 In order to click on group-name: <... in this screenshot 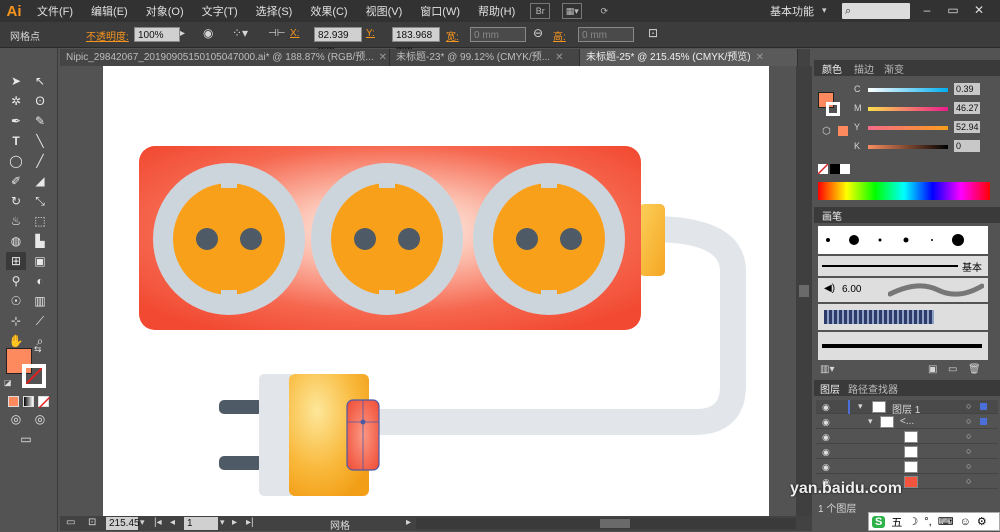, I will do `click(907, 421)`.